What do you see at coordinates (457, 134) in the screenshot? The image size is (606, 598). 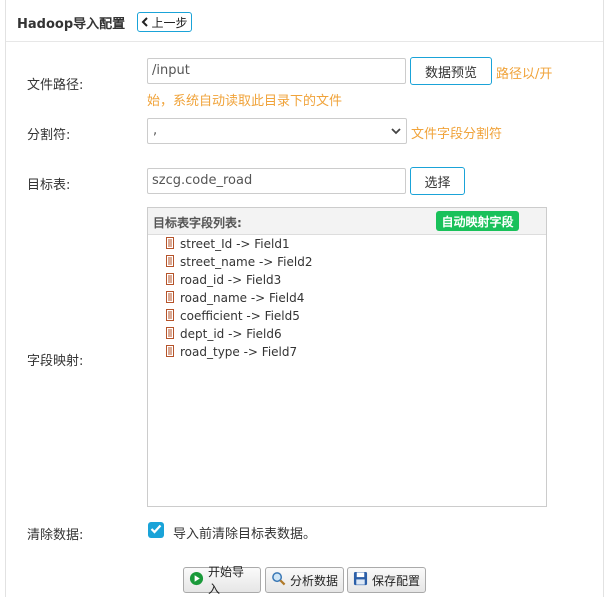 I see `delimiter-hint: 文件字段分割符` at bounding box center [457, 134].